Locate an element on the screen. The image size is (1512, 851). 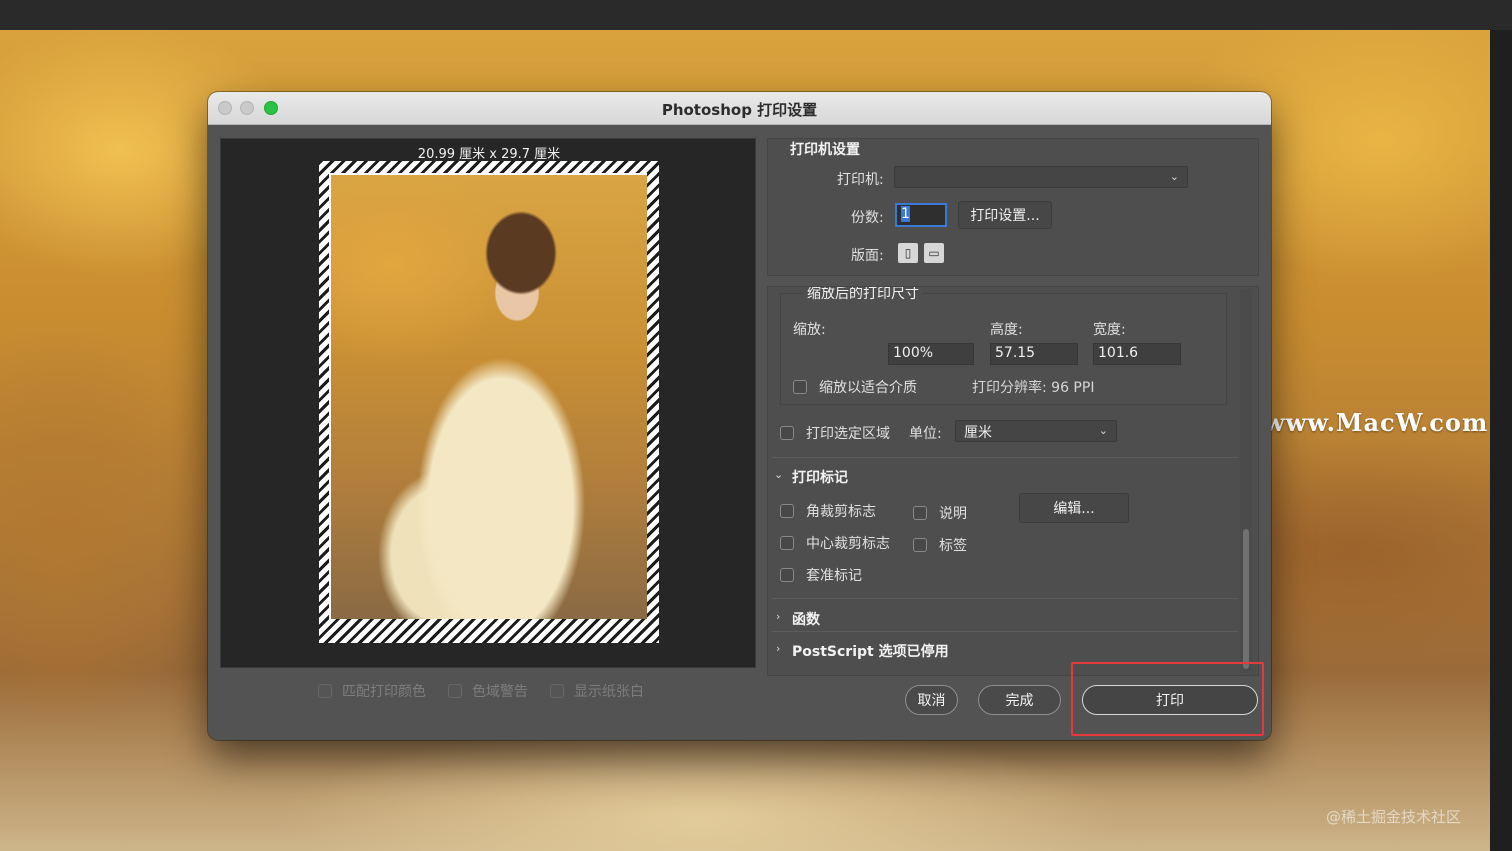
printer-settings-title: 打印机设置 is located at coordinates (825, 150).